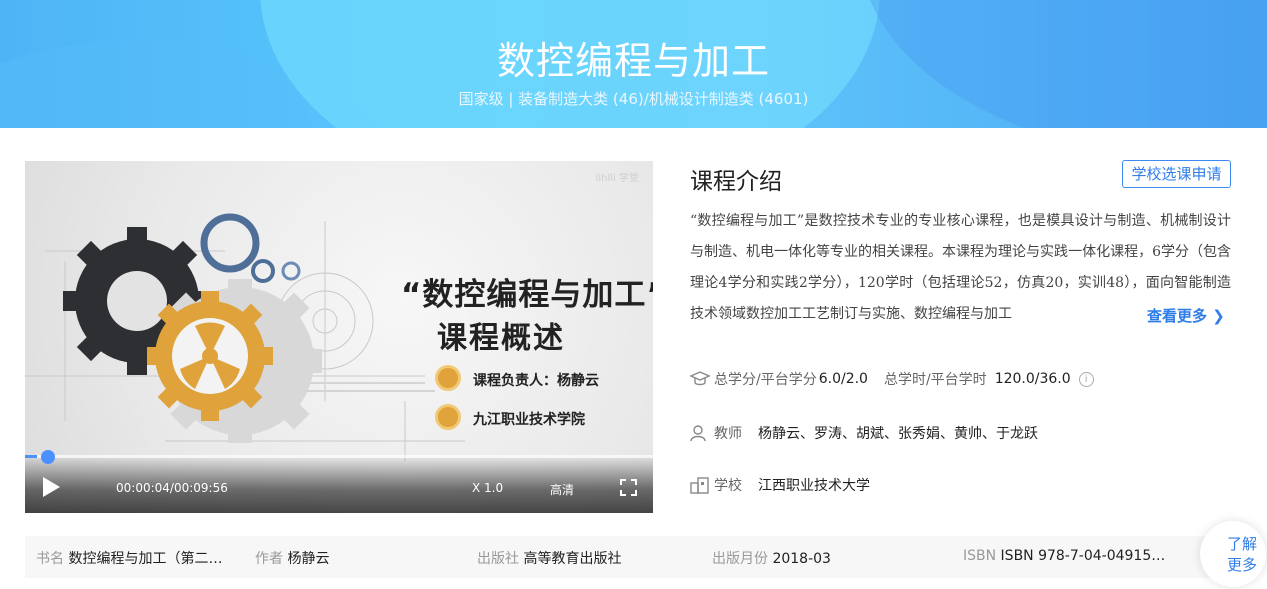 The height and width of the screenshot is (589, 1267). I want to click on book-publisher: 出版社 高等教育出版社, so click(549, 558).